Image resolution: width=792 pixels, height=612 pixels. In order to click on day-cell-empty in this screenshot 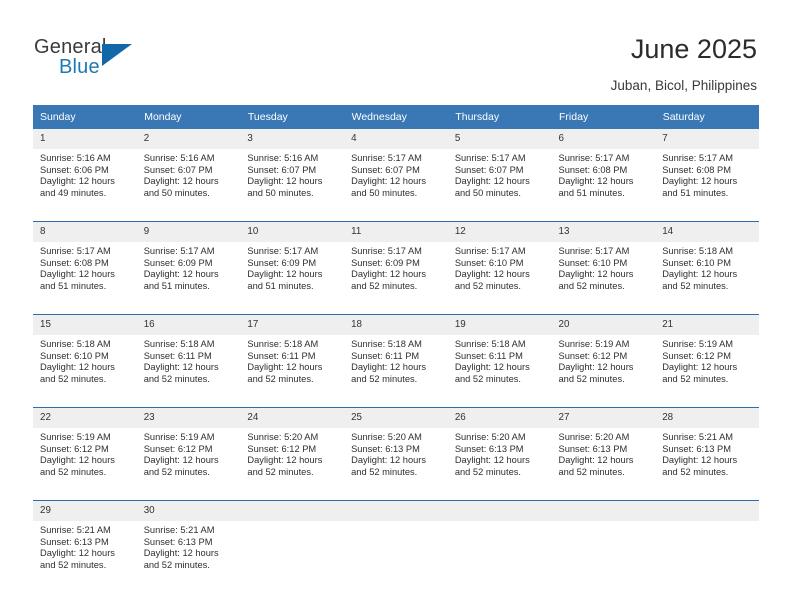, I will do `click(603, 542)`.